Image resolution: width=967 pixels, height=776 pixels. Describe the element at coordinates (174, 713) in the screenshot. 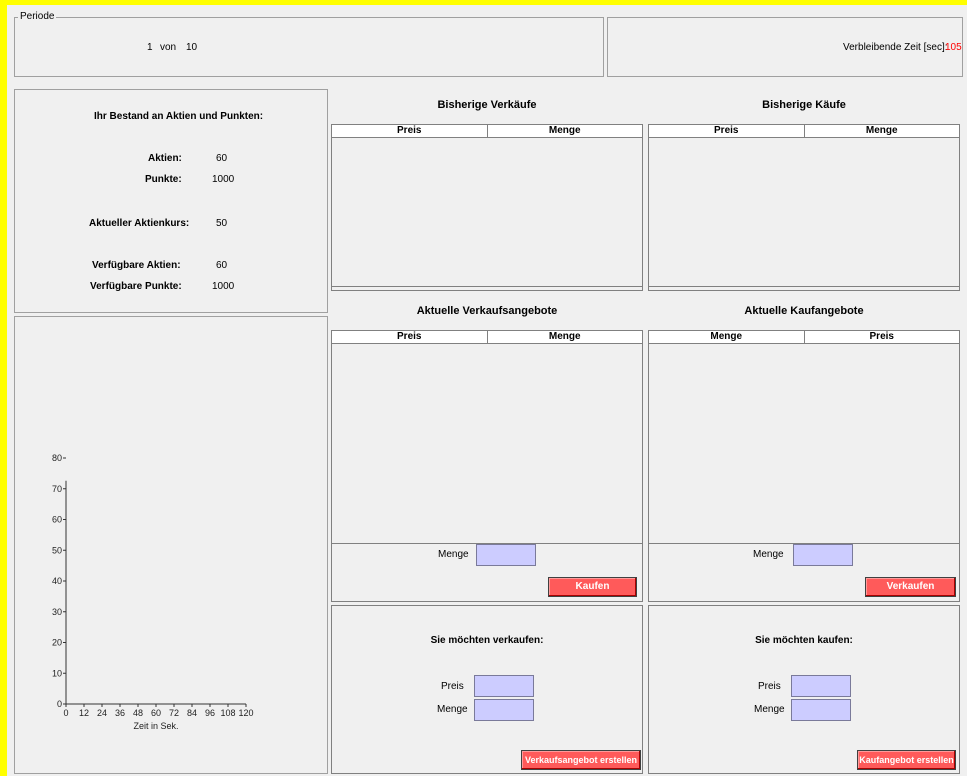

I see `x-tick-label: 72` at that location.